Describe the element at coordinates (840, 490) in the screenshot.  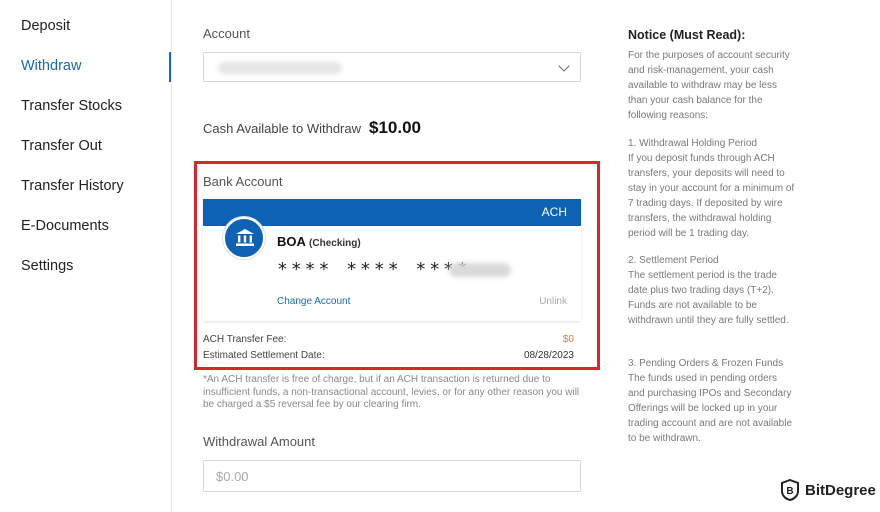
I see `watermark-text: BitDegree` at that location.